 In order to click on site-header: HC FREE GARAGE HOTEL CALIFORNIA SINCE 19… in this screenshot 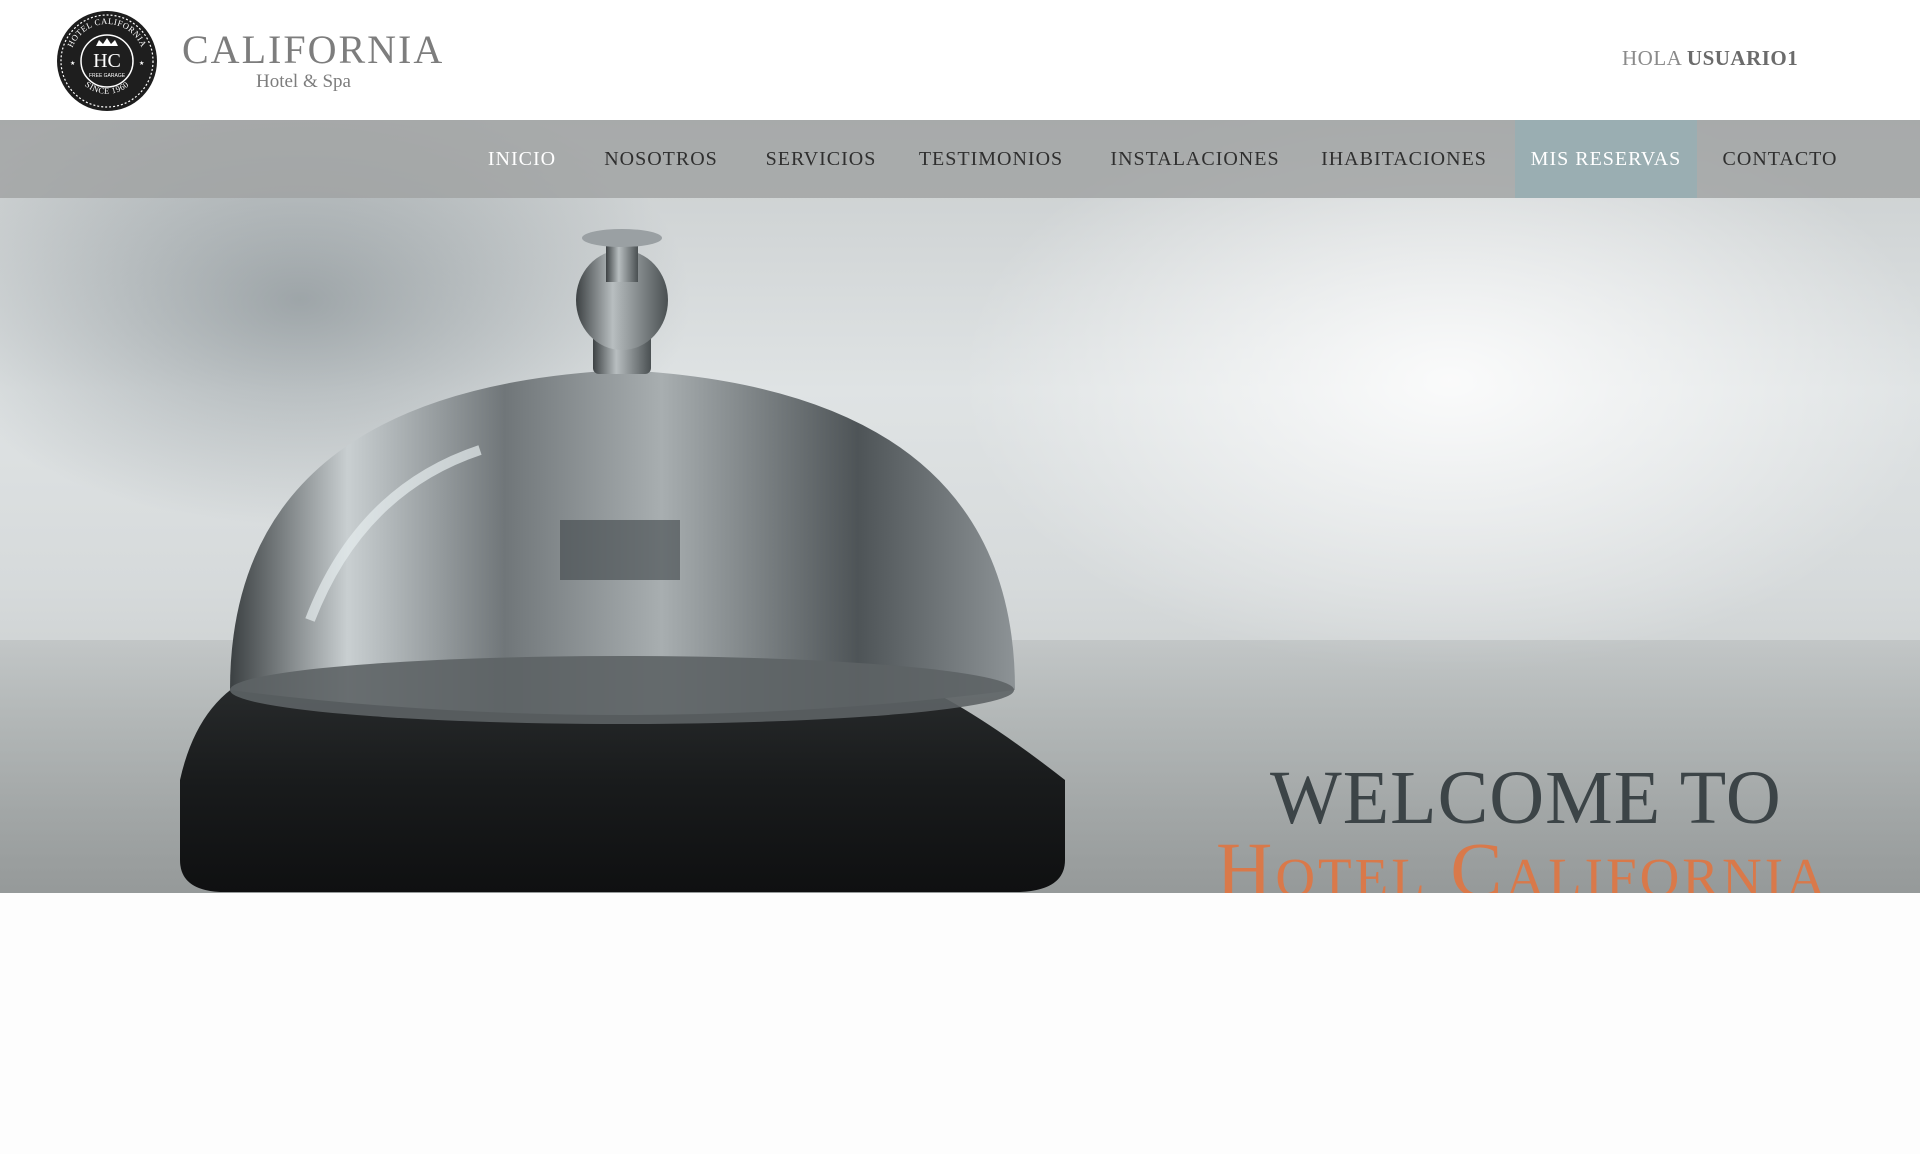, I will do `click(960, 60)`.